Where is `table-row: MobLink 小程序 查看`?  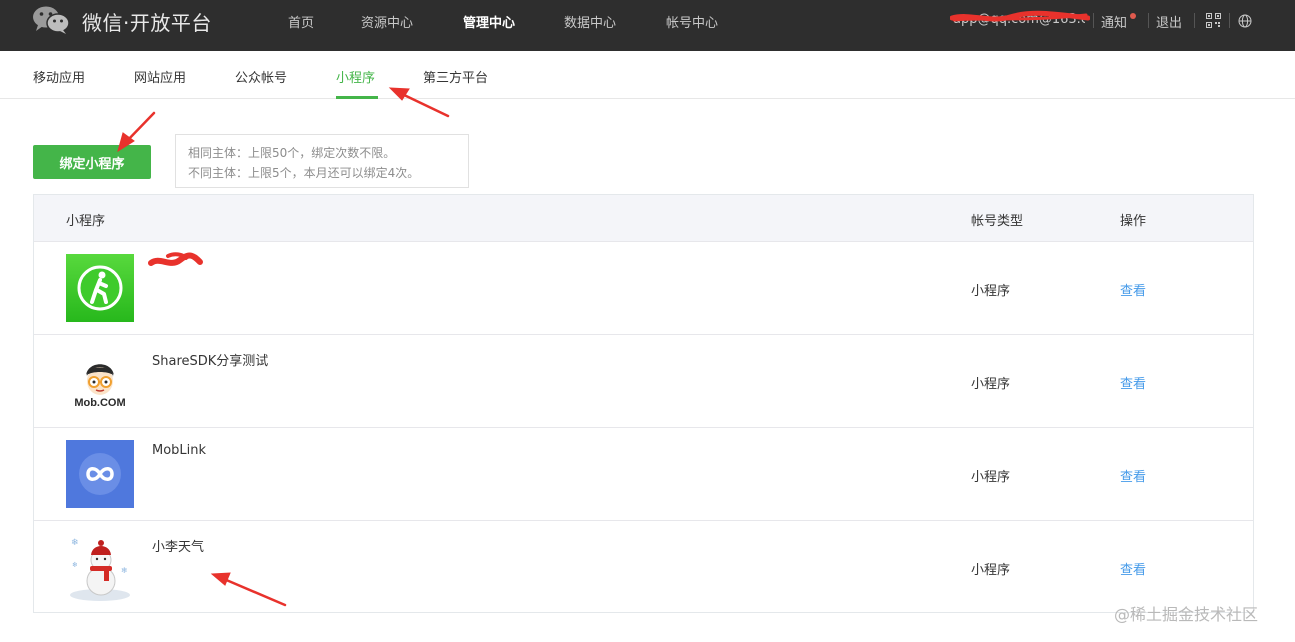 table-row: MobLink 小程序 查看 is located at coordinates (643, 473).